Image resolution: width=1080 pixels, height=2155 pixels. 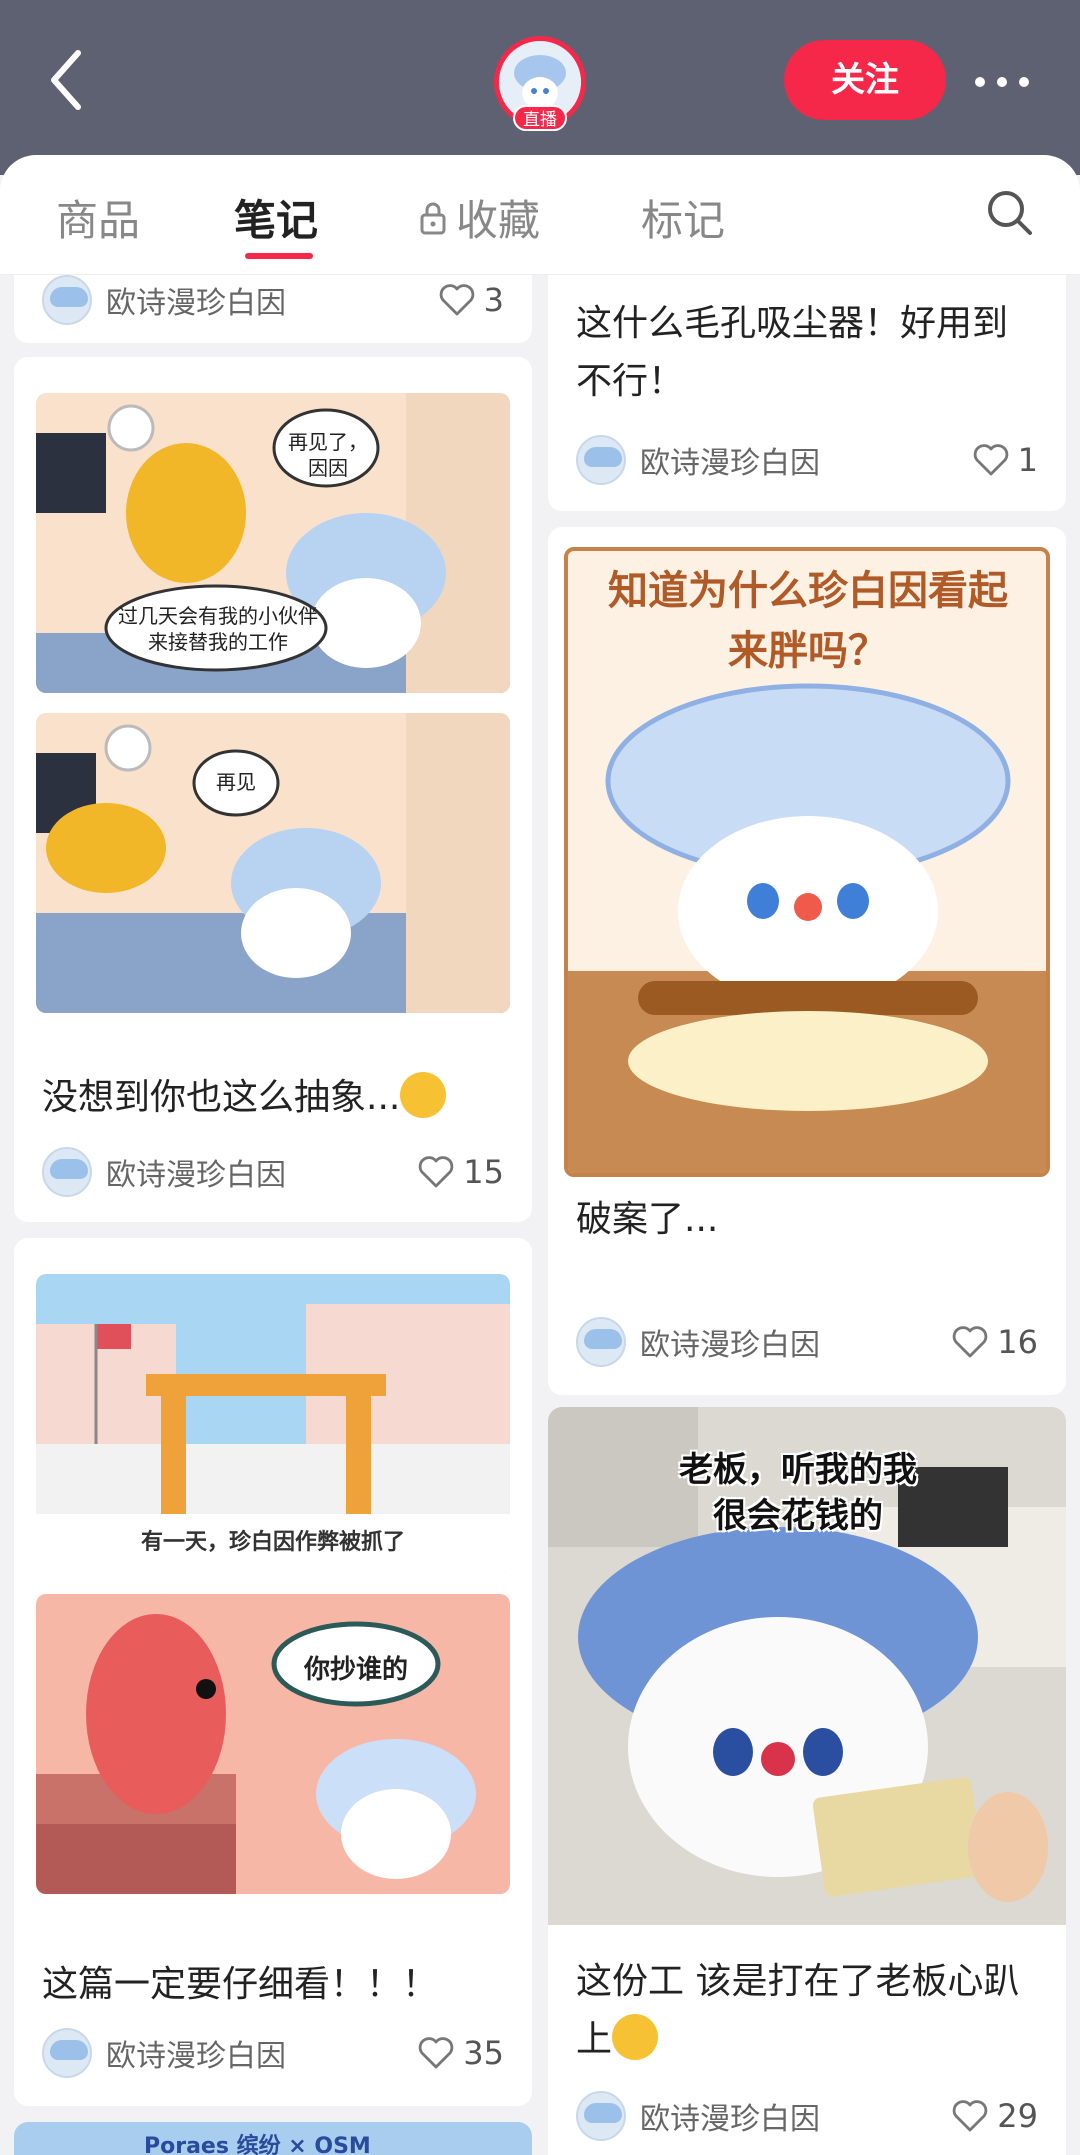 I want to click on tab-favorites: 收藏, so click(x=479, y=217).